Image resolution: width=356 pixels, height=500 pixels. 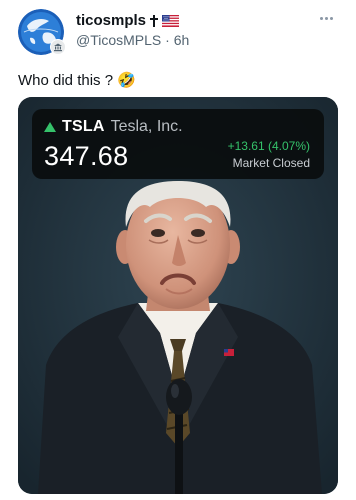 I want to click on up-arrow-icon, so click(x=50, y=127).